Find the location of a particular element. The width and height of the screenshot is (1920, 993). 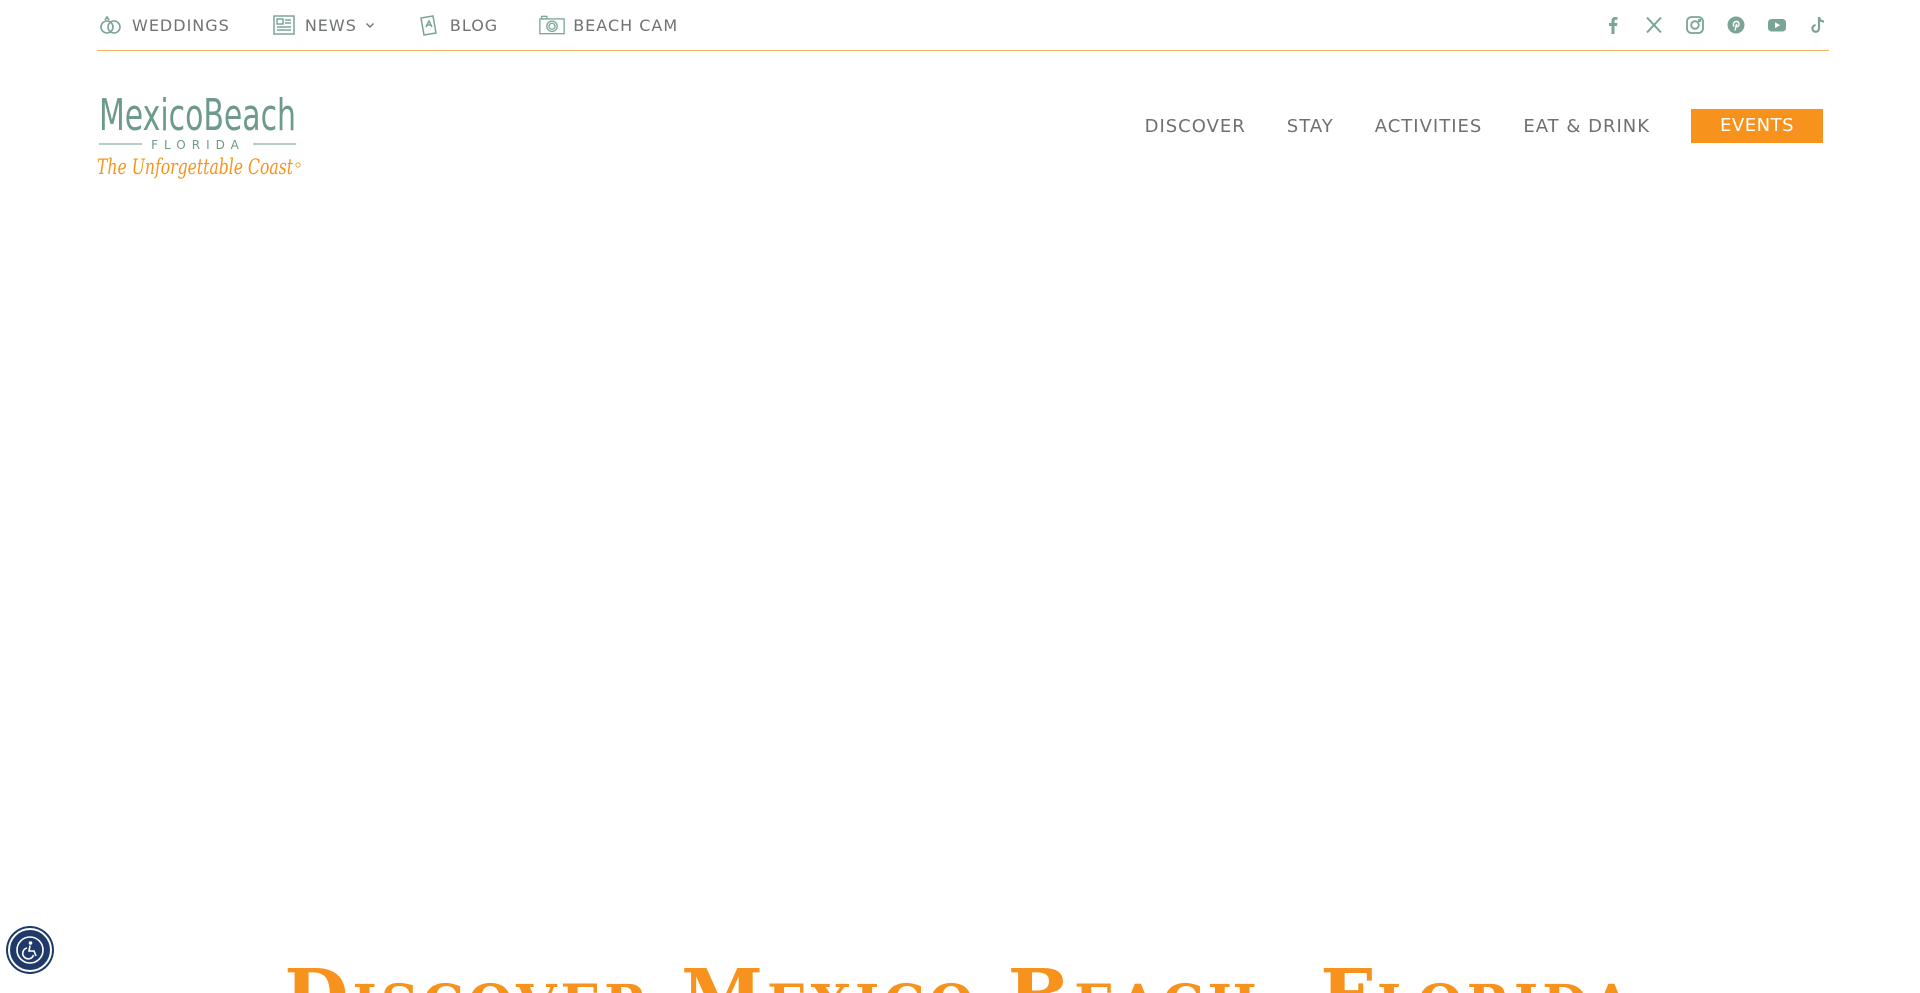

utility-nav: WEDDINGS NEWS BLOG BEACH CAM is located at coordinates (407, 25).